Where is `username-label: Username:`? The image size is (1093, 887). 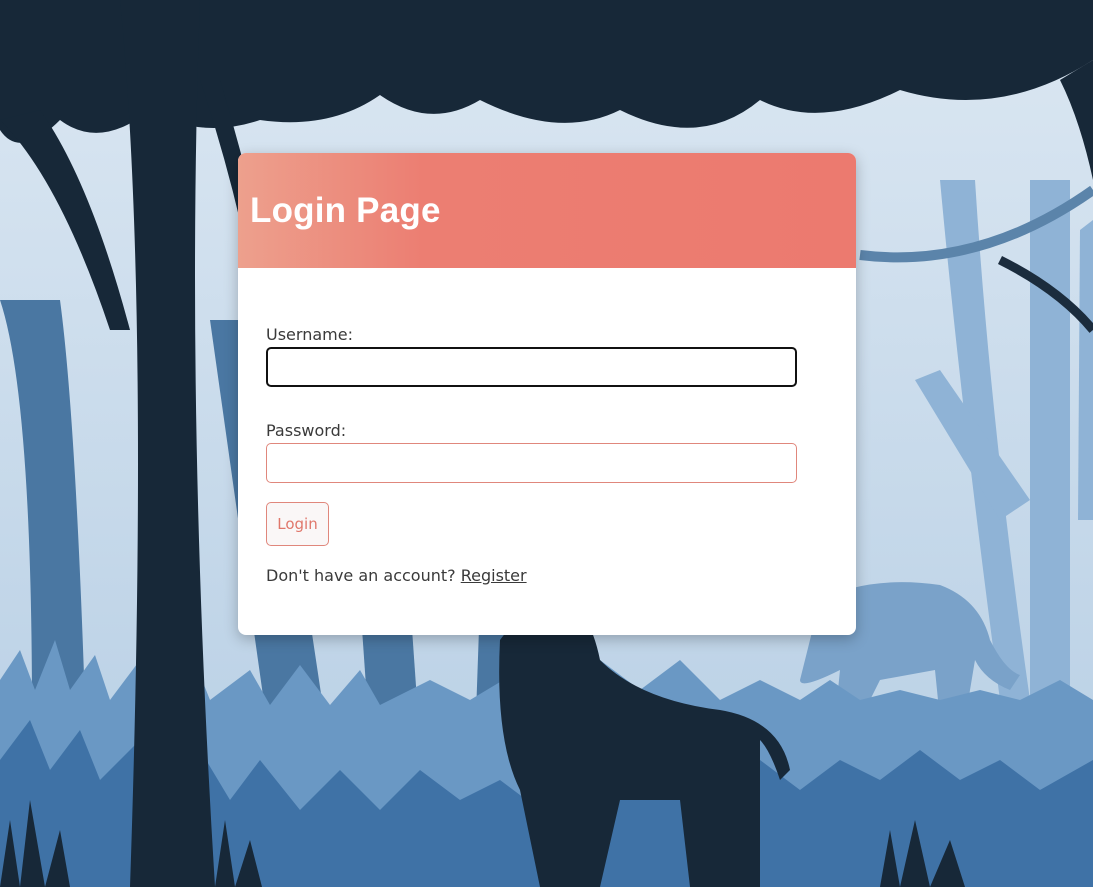 username-label: Username: is located at coordinates (309, 334).